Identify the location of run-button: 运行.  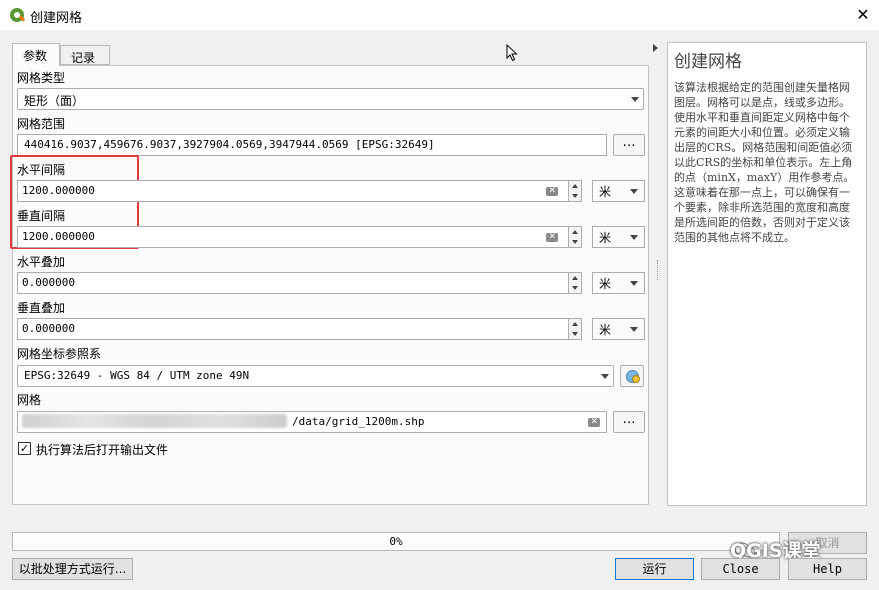
(654, 569).